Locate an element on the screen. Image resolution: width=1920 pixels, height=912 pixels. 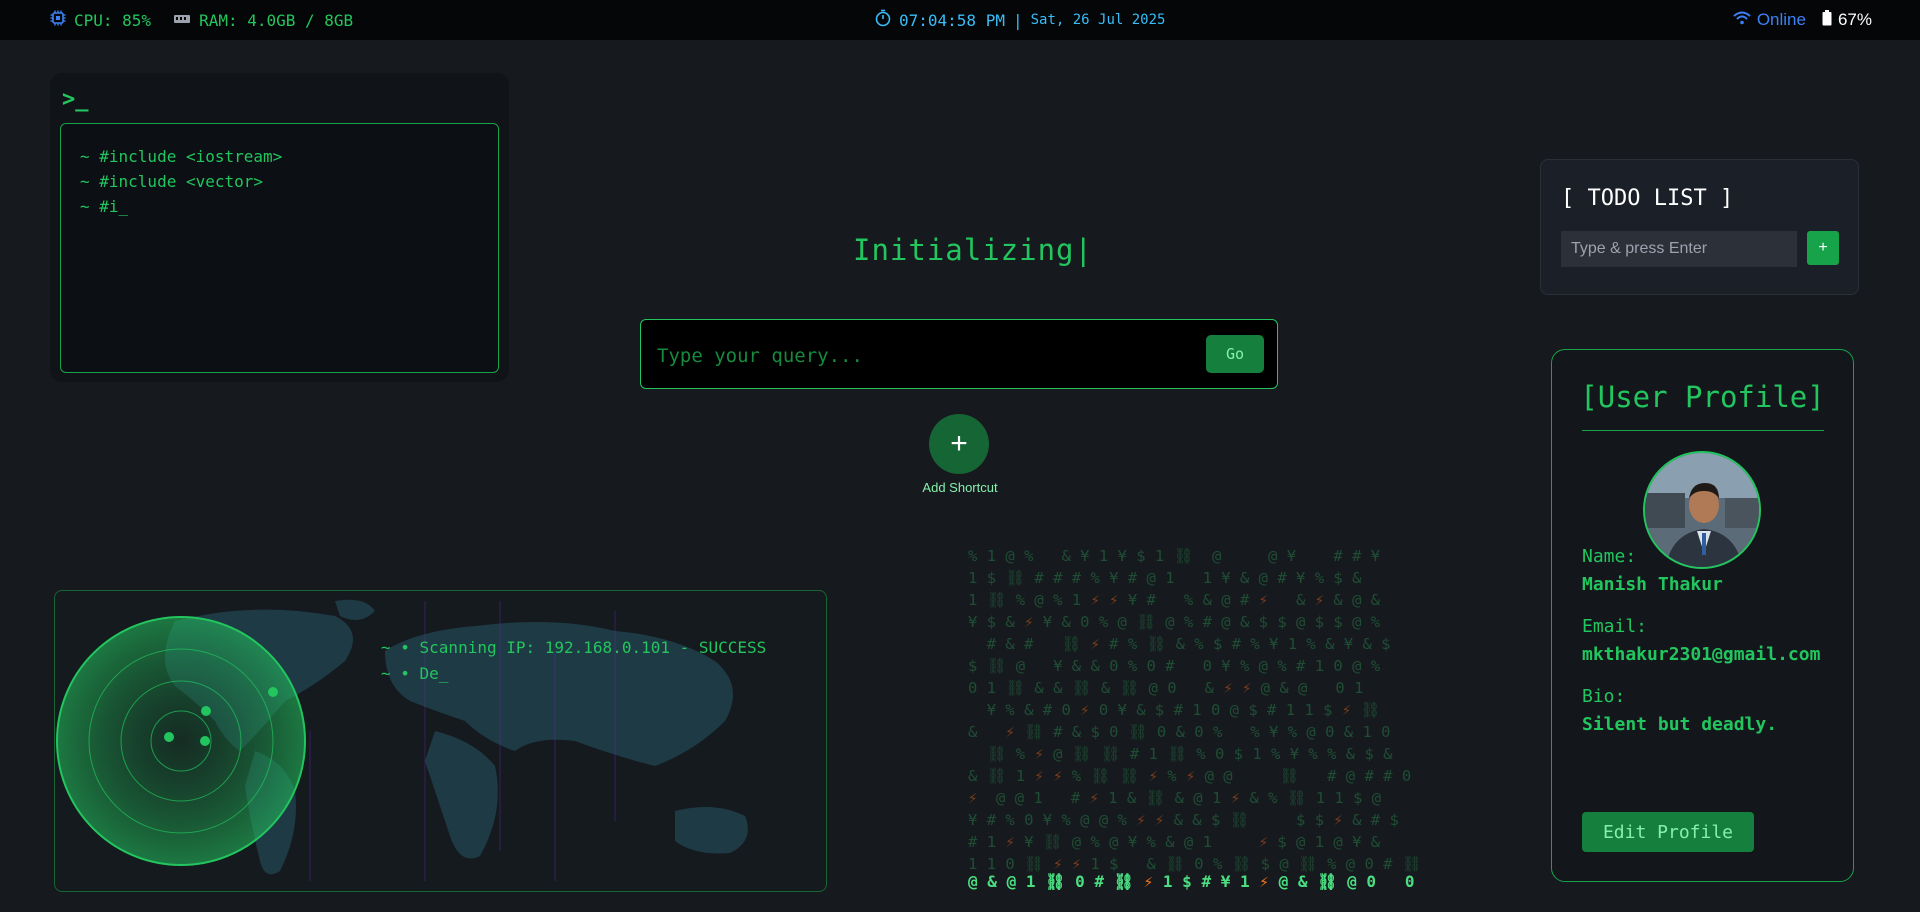
cpu-usage: CPU: 85% is located at coordinates (113, 20).